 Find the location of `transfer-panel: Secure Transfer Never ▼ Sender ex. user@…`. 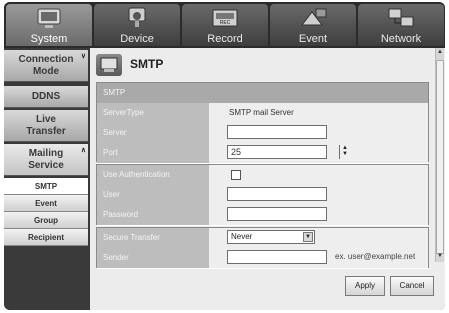

transfer-panel: Secure Transfer Never ▼ Sender ex. user@… is located at coordinates (262, 248).